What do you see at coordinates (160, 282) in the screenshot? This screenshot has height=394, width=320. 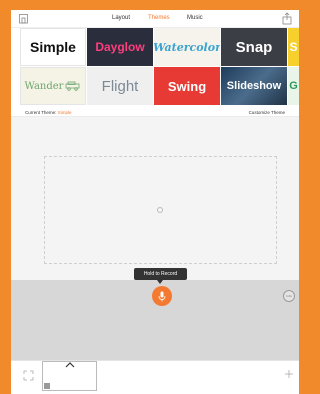 I see `tooltip-arrow` at bounding box center [160, 282].